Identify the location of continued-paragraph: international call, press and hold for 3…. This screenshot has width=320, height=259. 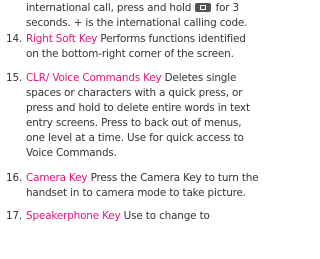
(136, 16).